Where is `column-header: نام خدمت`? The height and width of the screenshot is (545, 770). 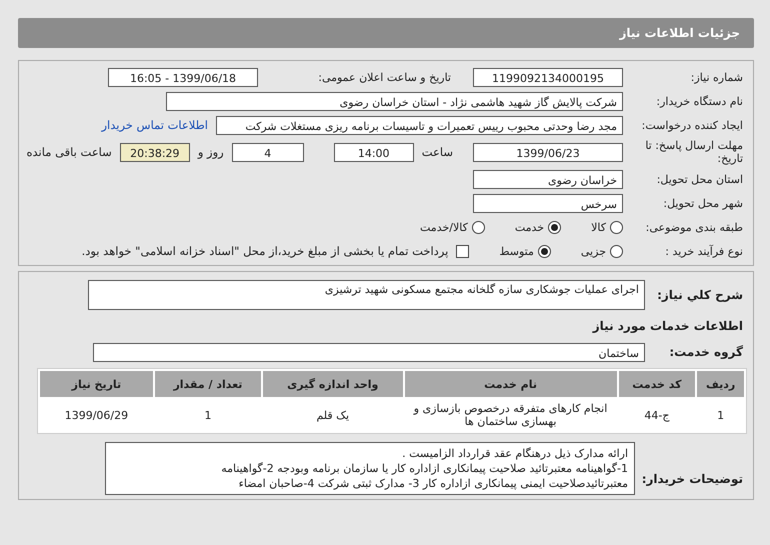
column-header: نام خدمت is located at coordinates (510, 384).